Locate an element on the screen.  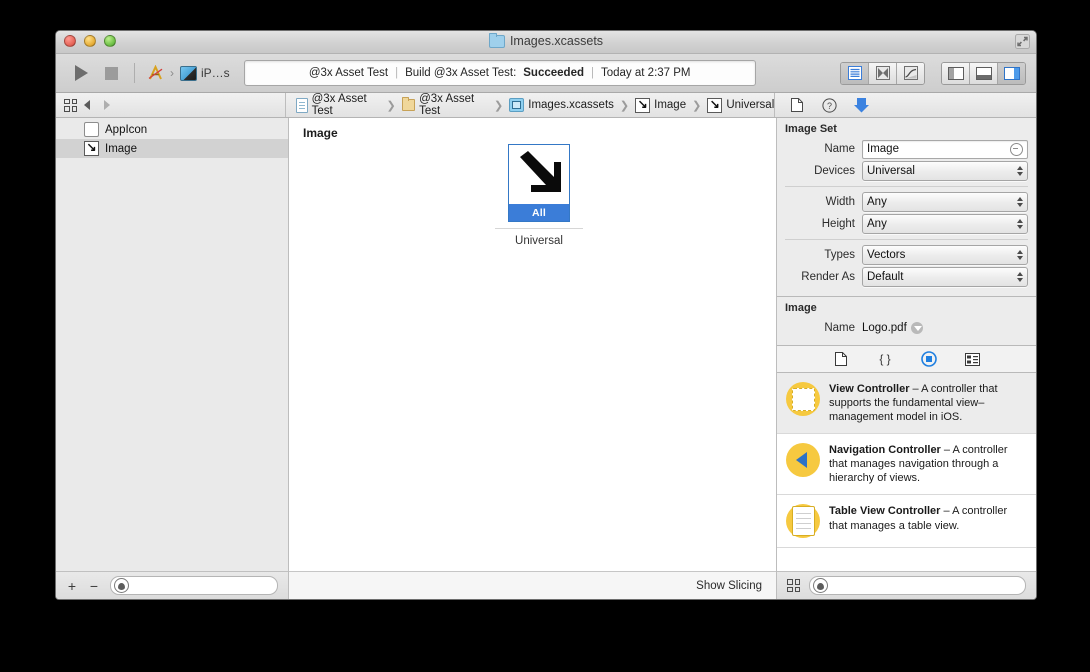
devices-popup: Universal is located at coordinates (945, 171).